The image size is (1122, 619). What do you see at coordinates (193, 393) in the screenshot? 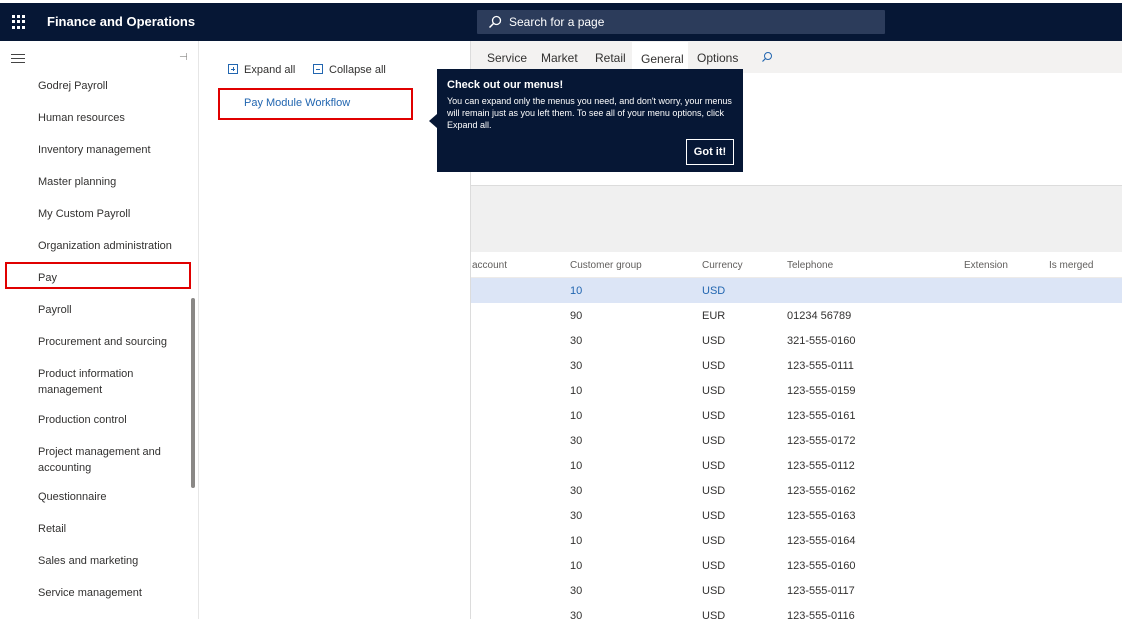
I see `nav-scrollbar` at bounding box center [193, 393].